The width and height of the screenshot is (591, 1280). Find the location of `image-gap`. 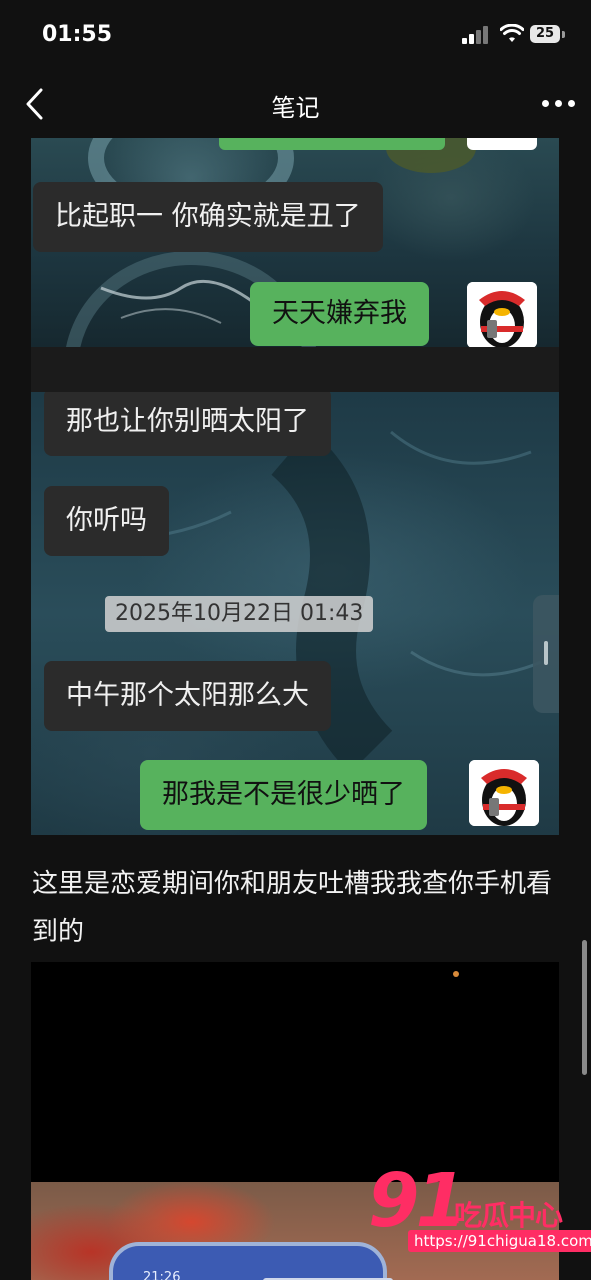

image-gap is located at coordinates (295, 369).